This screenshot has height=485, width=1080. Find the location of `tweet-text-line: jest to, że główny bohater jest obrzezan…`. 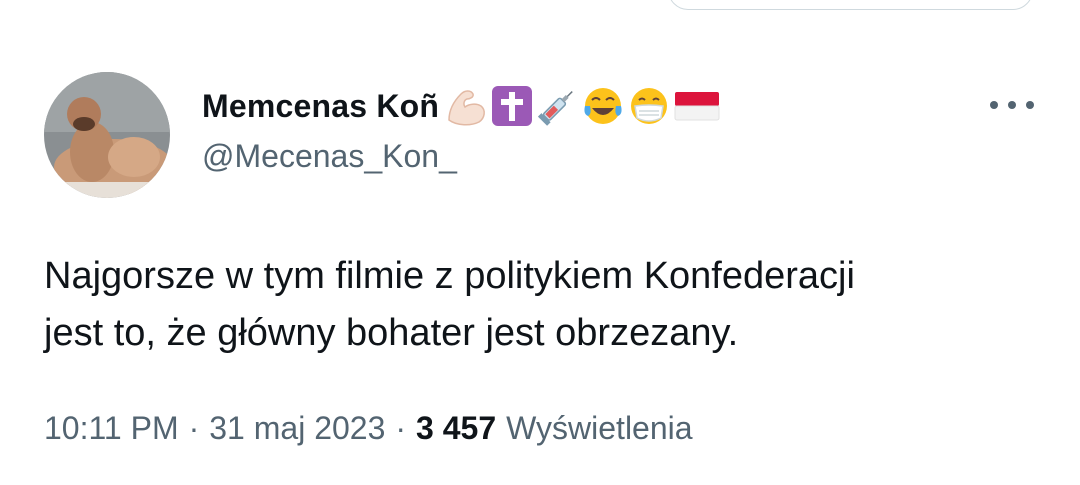

tweet-text-line: jest to, że główny bohater jest obrzezan… is located at coordinates (391, 333).